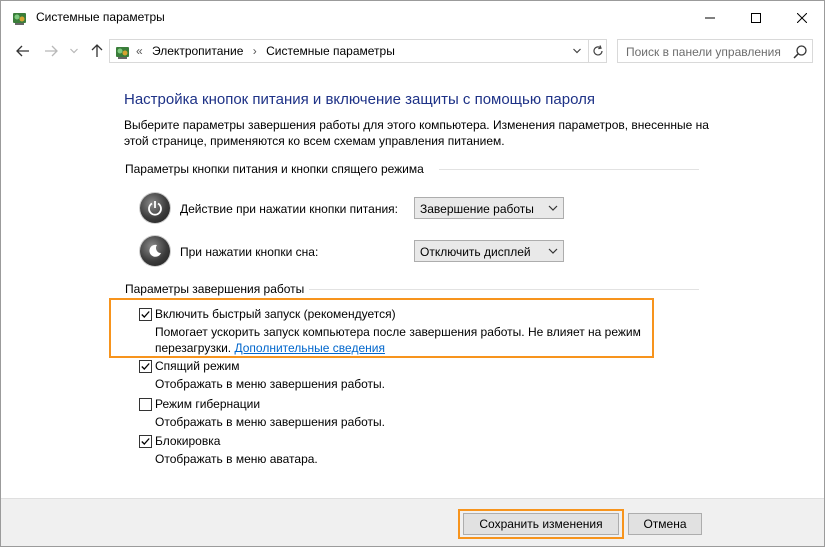 The height and width of the screenshot is (547, 825). Describe the element at coordinates (155, 208) in the screenshot. I see `power-button-icon` at that location.